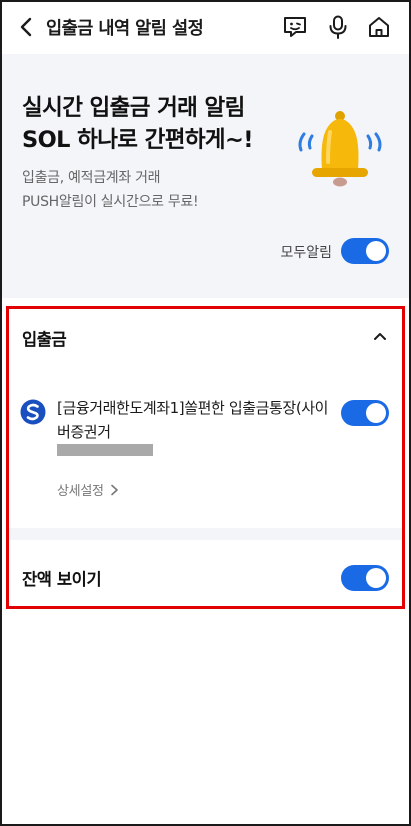 Image resolution: width=411 pixels, height=826 pixels. What do you see at coordinates (338, 27) in the screenshot?
I see `microphone-icon` at bounding box center [338, 27].